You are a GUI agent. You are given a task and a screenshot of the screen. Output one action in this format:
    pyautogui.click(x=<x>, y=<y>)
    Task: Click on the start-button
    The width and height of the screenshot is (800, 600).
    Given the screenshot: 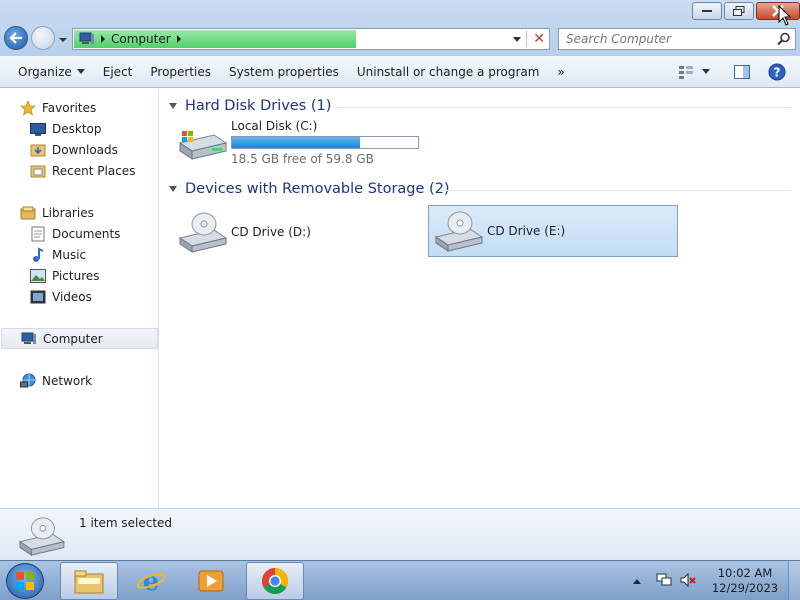 What is the action you would take?
    pyautogui.click(x=25, y=581)
    